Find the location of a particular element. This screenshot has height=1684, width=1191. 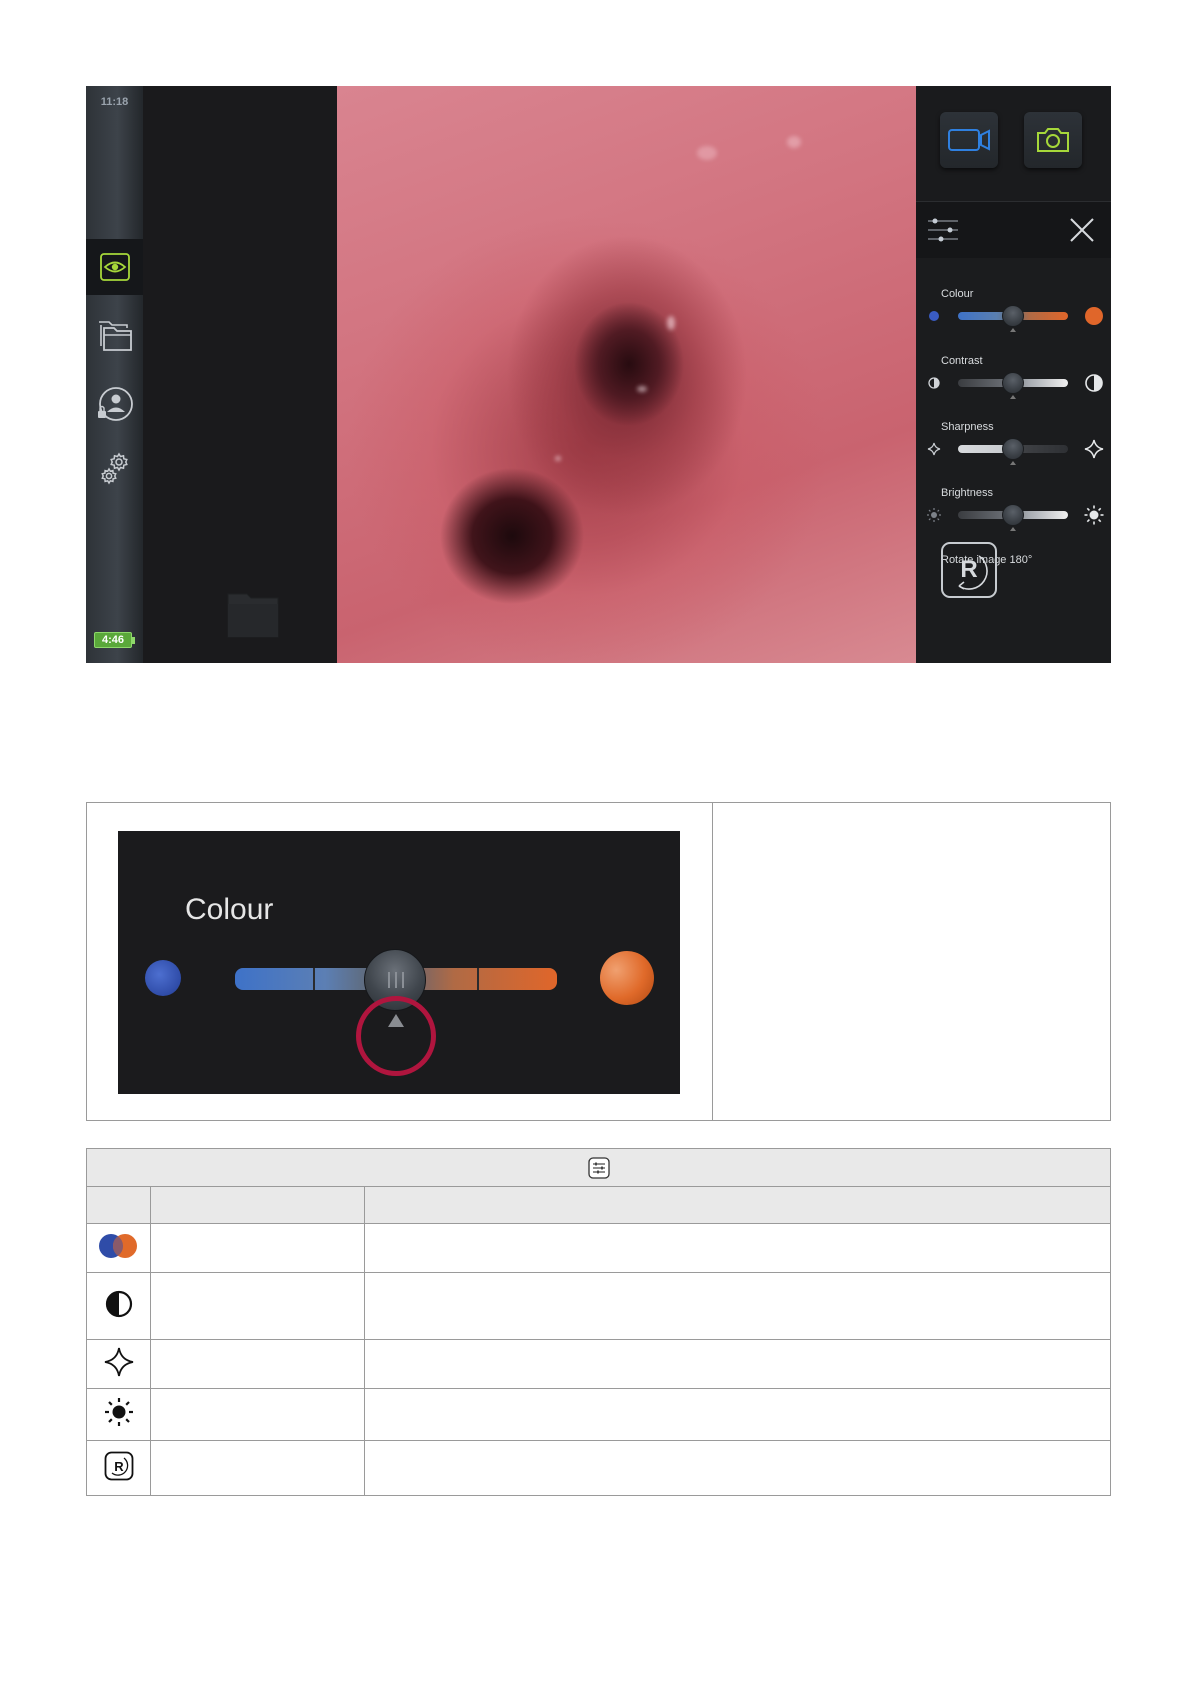

table-header-row is located at coordinates (598, 1167).